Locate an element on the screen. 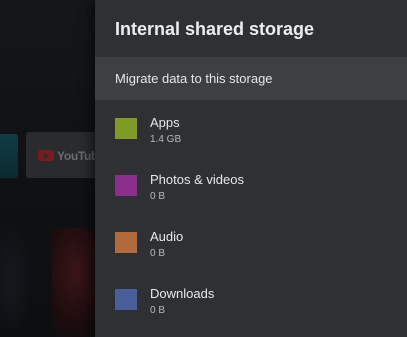  migrate-data-label: Migrate data to this storage is located at coordinates (194, 78).